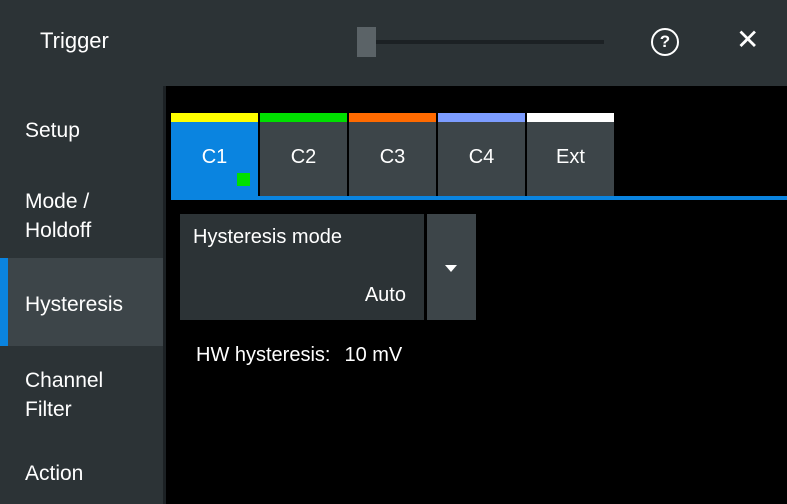 The height and width of the screenshot is (504, 787). I want to click on sidebar-item-label: Mode / Holdoff, so click(58, 216).